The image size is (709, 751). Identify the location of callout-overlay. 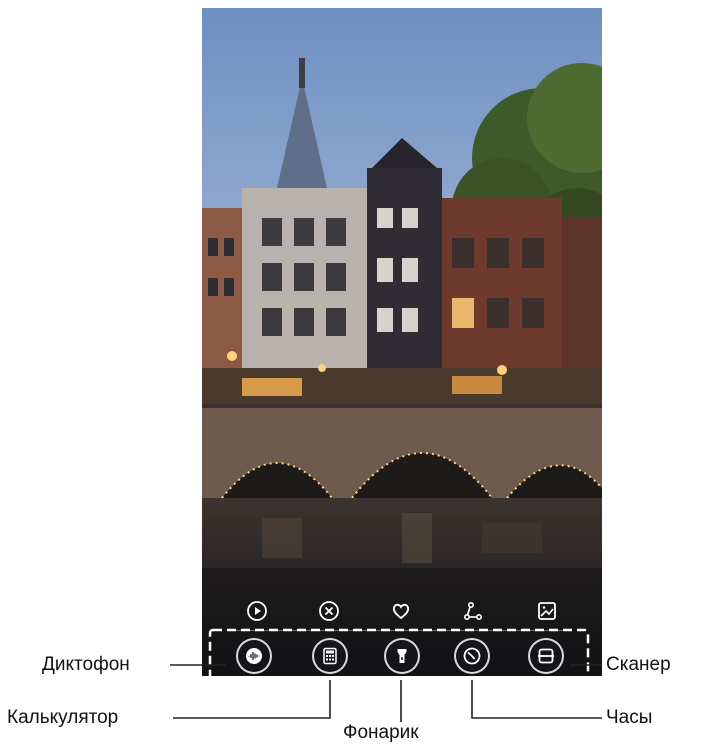
(386, 675).